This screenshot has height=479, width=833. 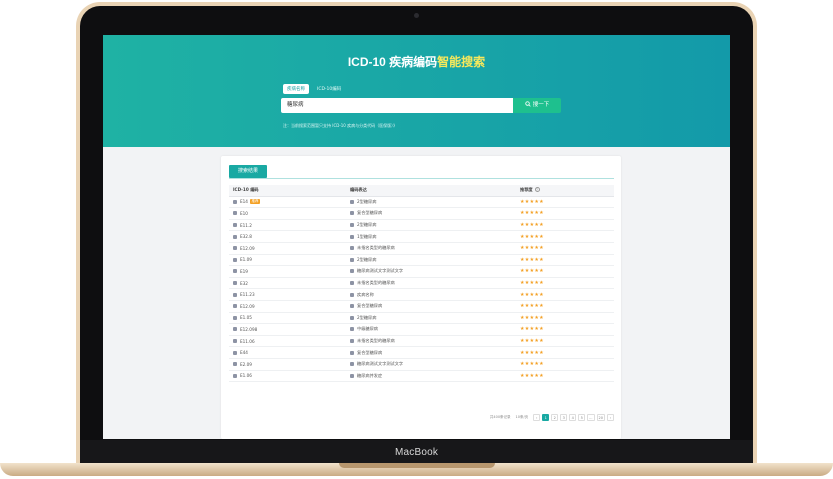 I want to click on table-row: E1.09 2型糖尿病 ★★★★★, so click(x=421, y=261).